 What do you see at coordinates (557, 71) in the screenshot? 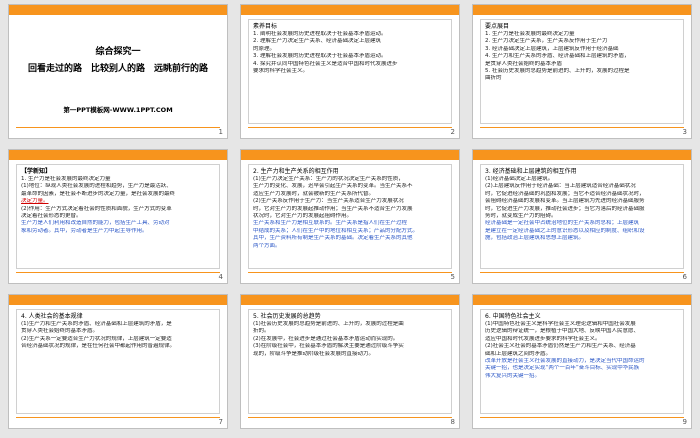
I see `text-line: 5. 社会历史发展的总趋势是前进的、上升的，发展的过程是` at bounding box center [557, 71].